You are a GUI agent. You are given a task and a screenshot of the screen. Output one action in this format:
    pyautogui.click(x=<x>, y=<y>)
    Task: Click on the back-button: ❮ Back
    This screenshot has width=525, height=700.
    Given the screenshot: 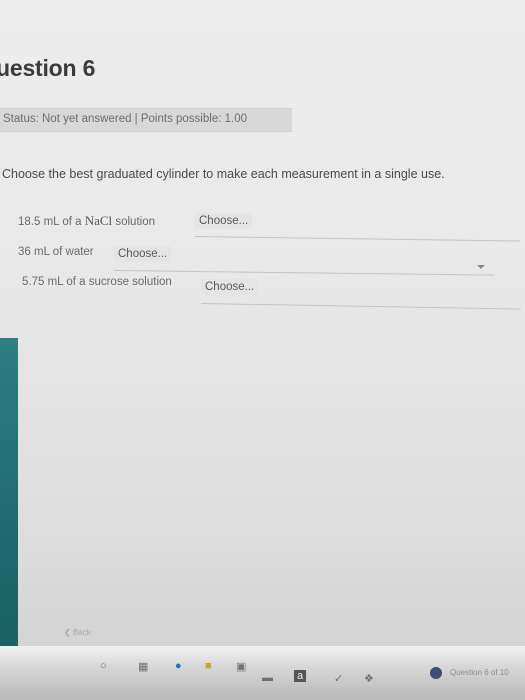 What is the action you would take?
    pyautogui.click(x=77, y=632)
    